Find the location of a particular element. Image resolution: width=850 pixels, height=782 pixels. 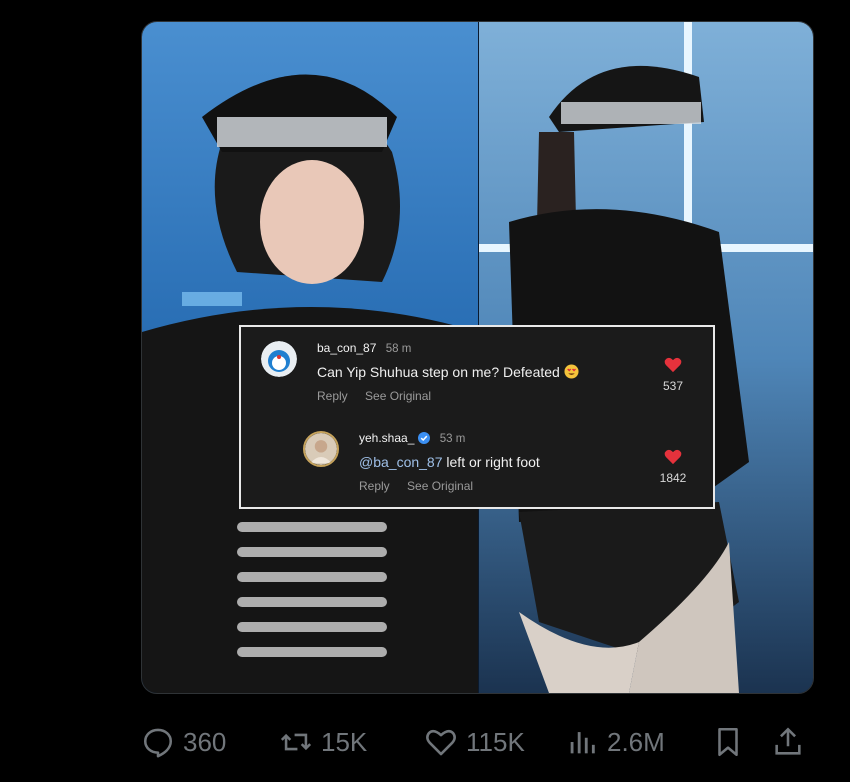

views-chart-icon is located at coordinates (582, 743).